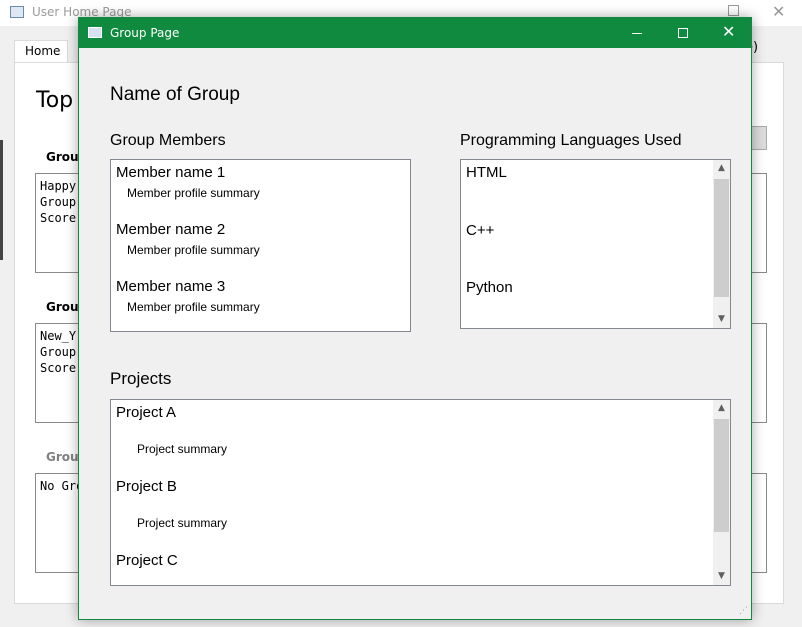  Describe the element at coordinates (743, 611) in the screenshot. I see `resize-grip-icon: ⋰` at that location.